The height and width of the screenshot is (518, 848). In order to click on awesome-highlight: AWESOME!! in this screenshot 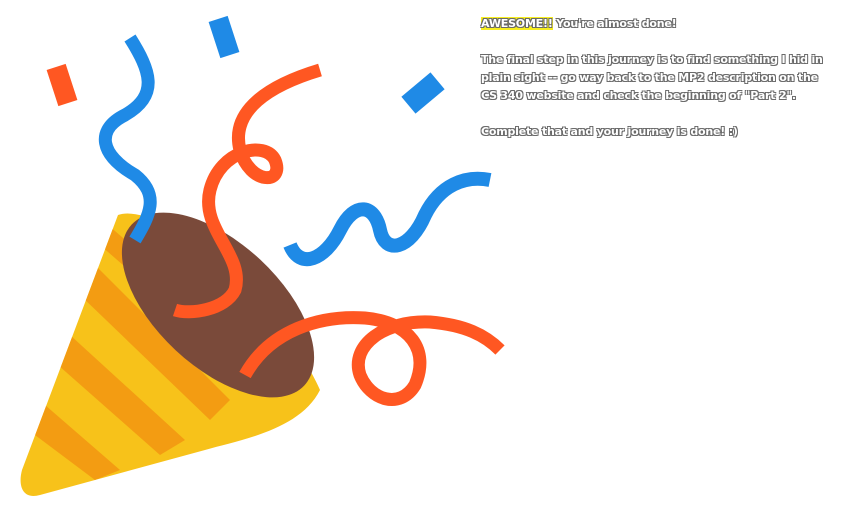, I will do `click(517, 23)`.